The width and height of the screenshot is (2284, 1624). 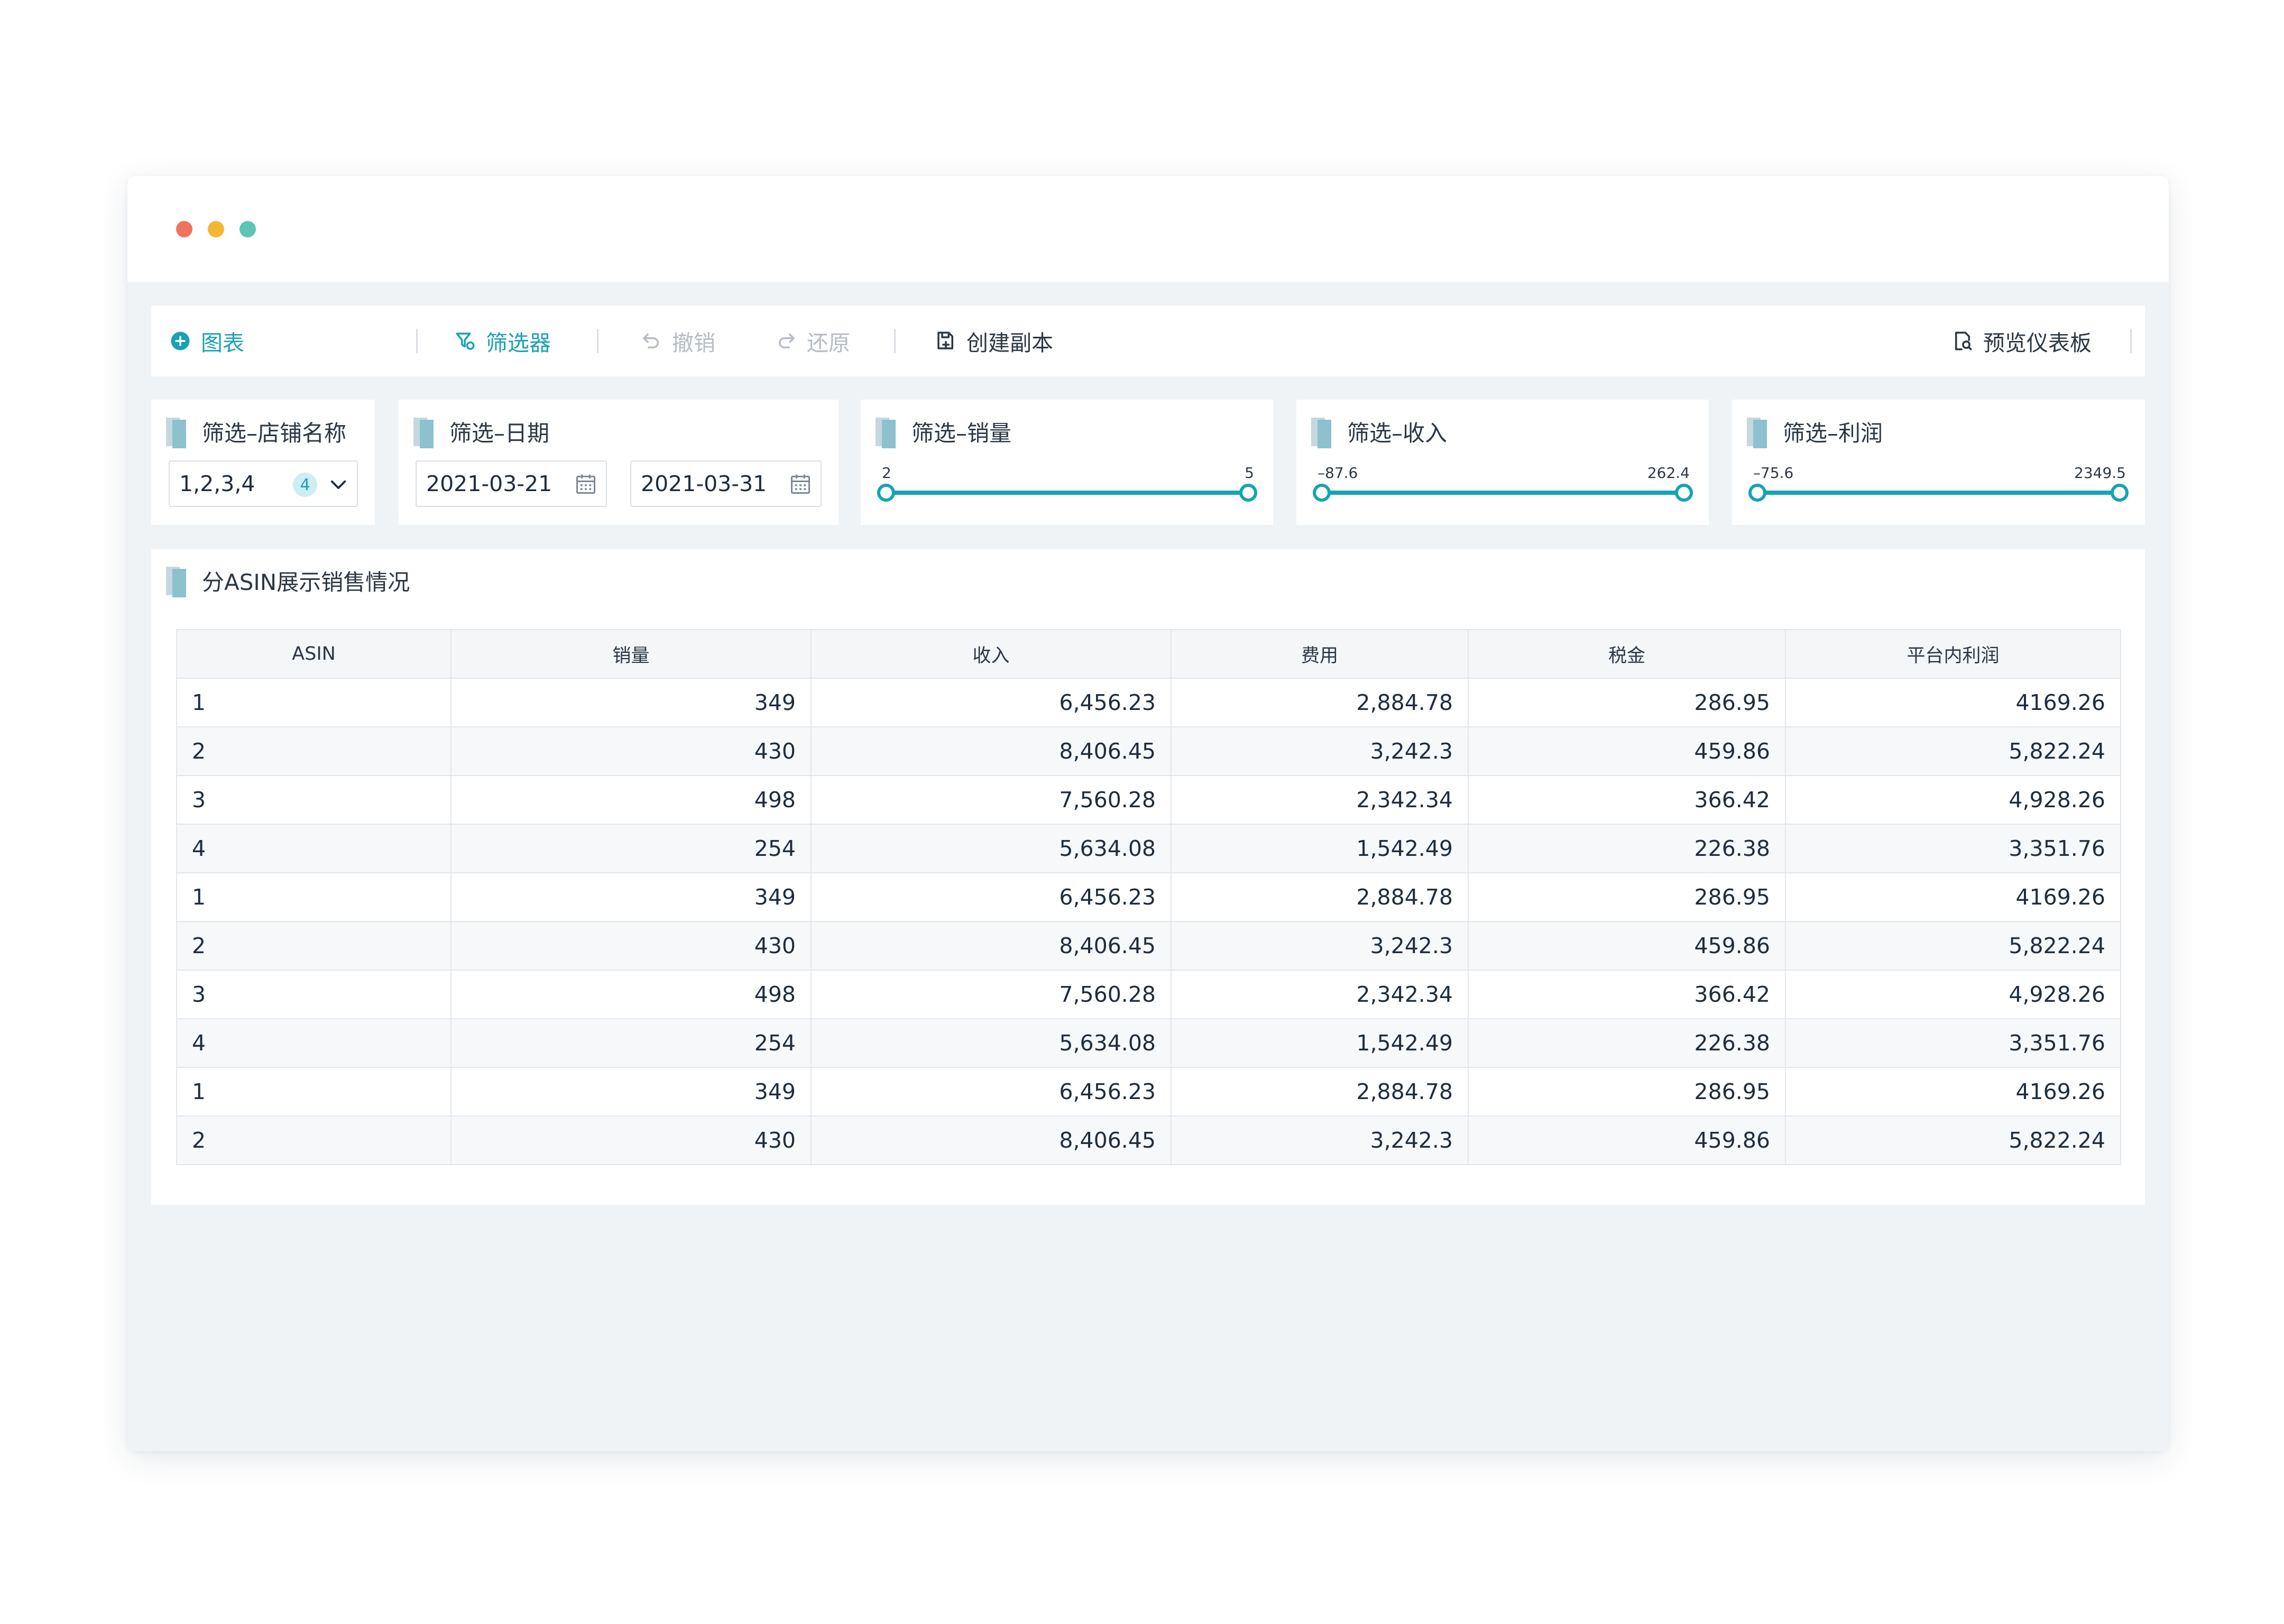 I want to click on add-filter-button: 筛选器, so click(x=502, y=341).